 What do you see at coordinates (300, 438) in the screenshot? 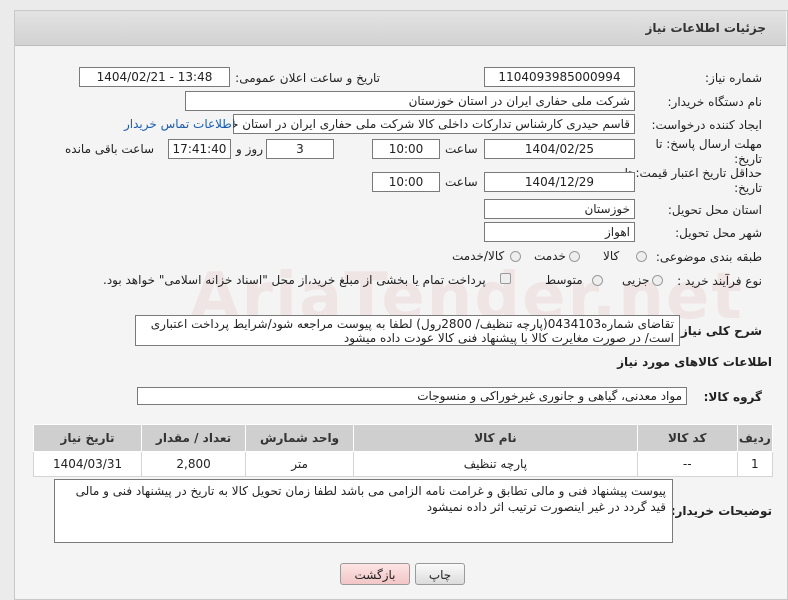
I see `col-unit: واحد شمارش` at bounding box center [300, 438].